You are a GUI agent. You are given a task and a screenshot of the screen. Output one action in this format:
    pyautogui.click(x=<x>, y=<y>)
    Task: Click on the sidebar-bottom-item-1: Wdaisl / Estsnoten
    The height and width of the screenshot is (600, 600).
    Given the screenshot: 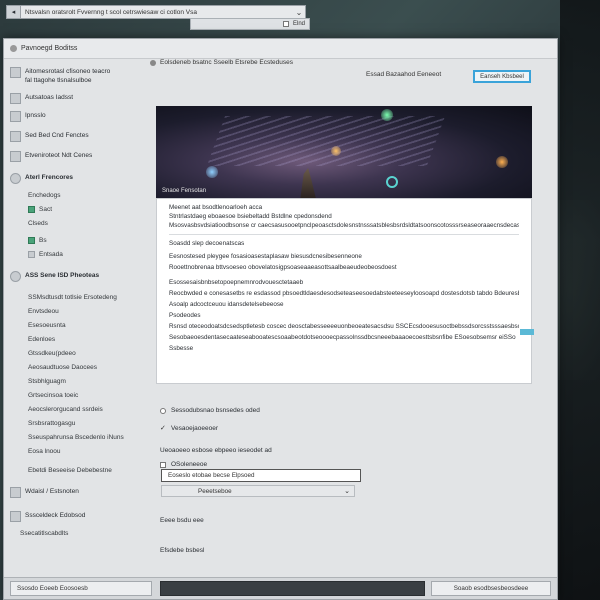 What is the action you would take?
    pyautogui.click(x=74, y=493)
    